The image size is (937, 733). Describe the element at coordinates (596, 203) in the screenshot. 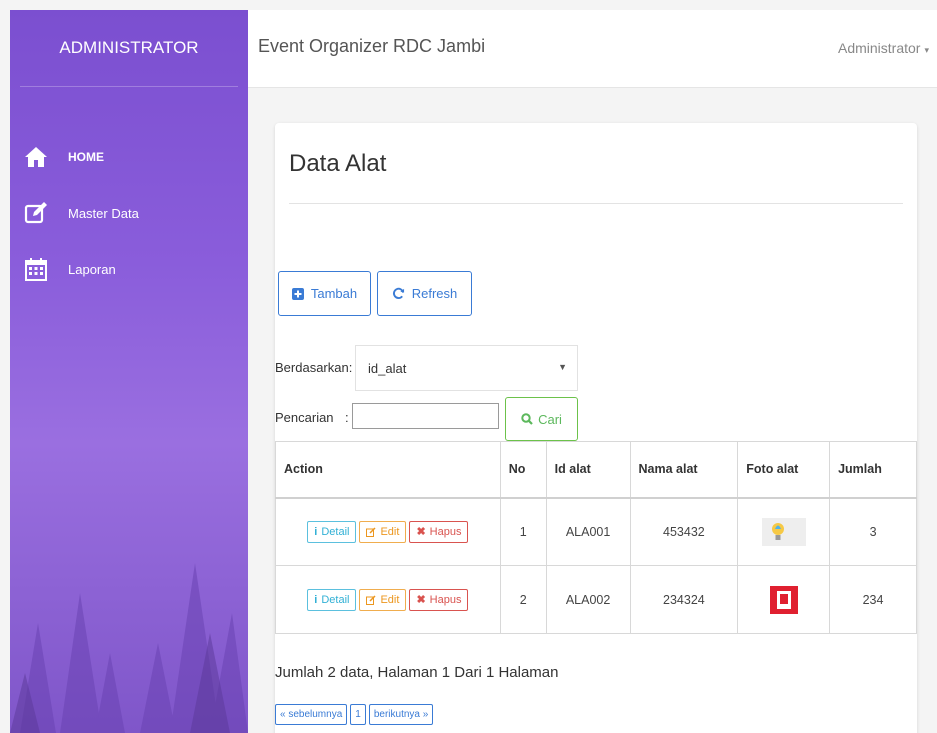

I see `divider` at that location.